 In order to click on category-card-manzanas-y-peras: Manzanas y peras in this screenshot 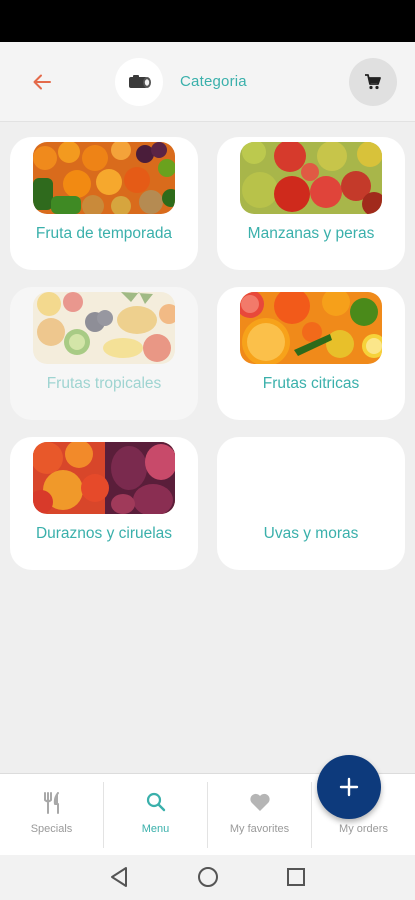, I will do `click(311, 203)`.